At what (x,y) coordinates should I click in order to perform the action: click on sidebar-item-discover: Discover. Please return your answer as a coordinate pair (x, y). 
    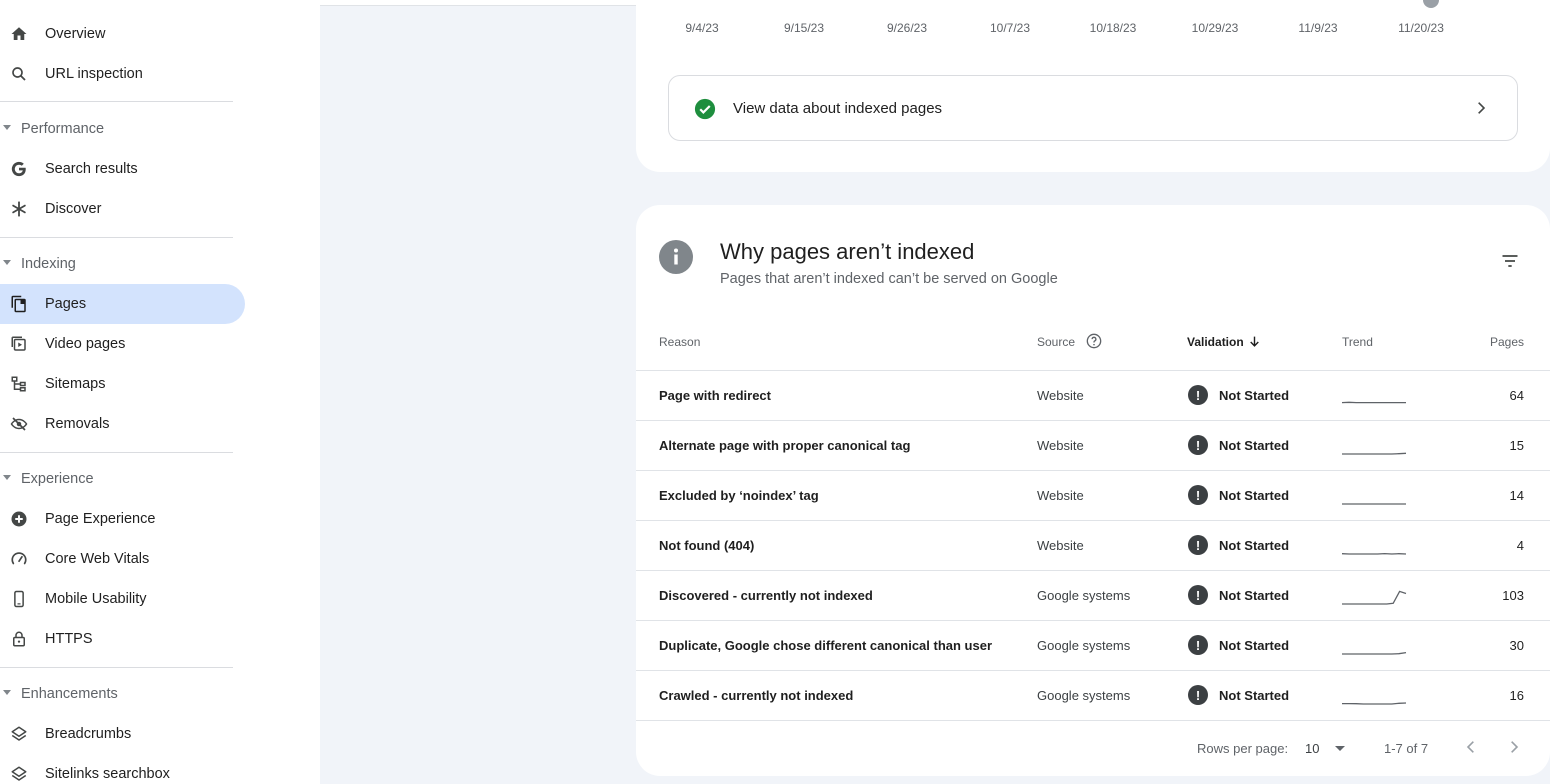
    Looking at the image, I should click on (122, 209).